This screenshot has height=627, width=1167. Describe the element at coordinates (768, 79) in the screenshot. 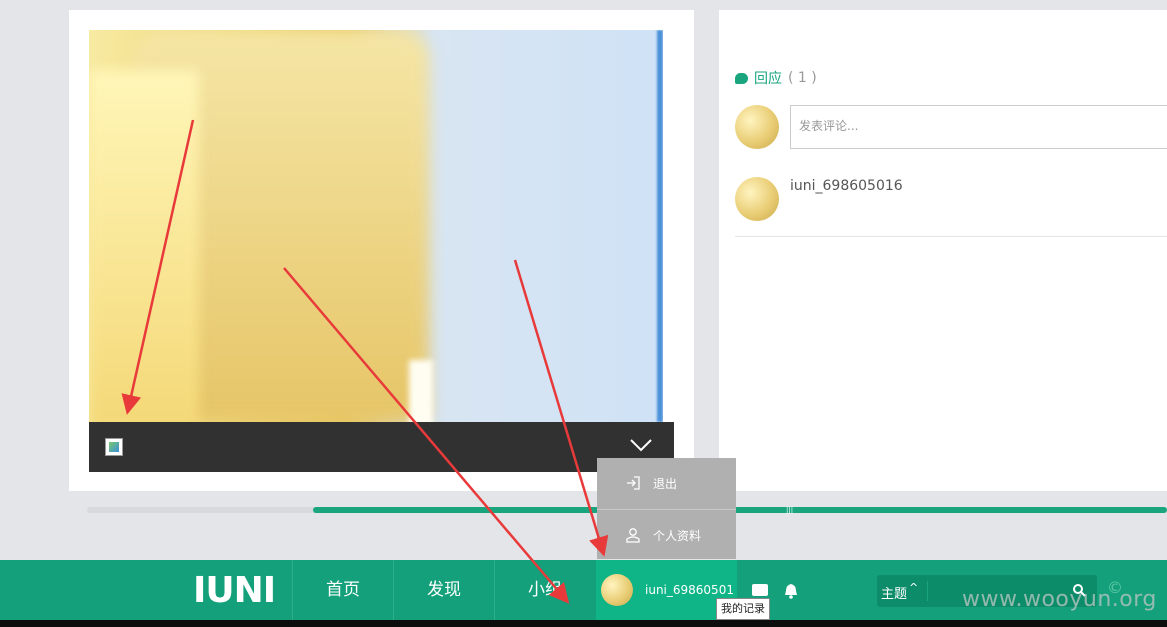

I see `reply-label: 回应` at that location.